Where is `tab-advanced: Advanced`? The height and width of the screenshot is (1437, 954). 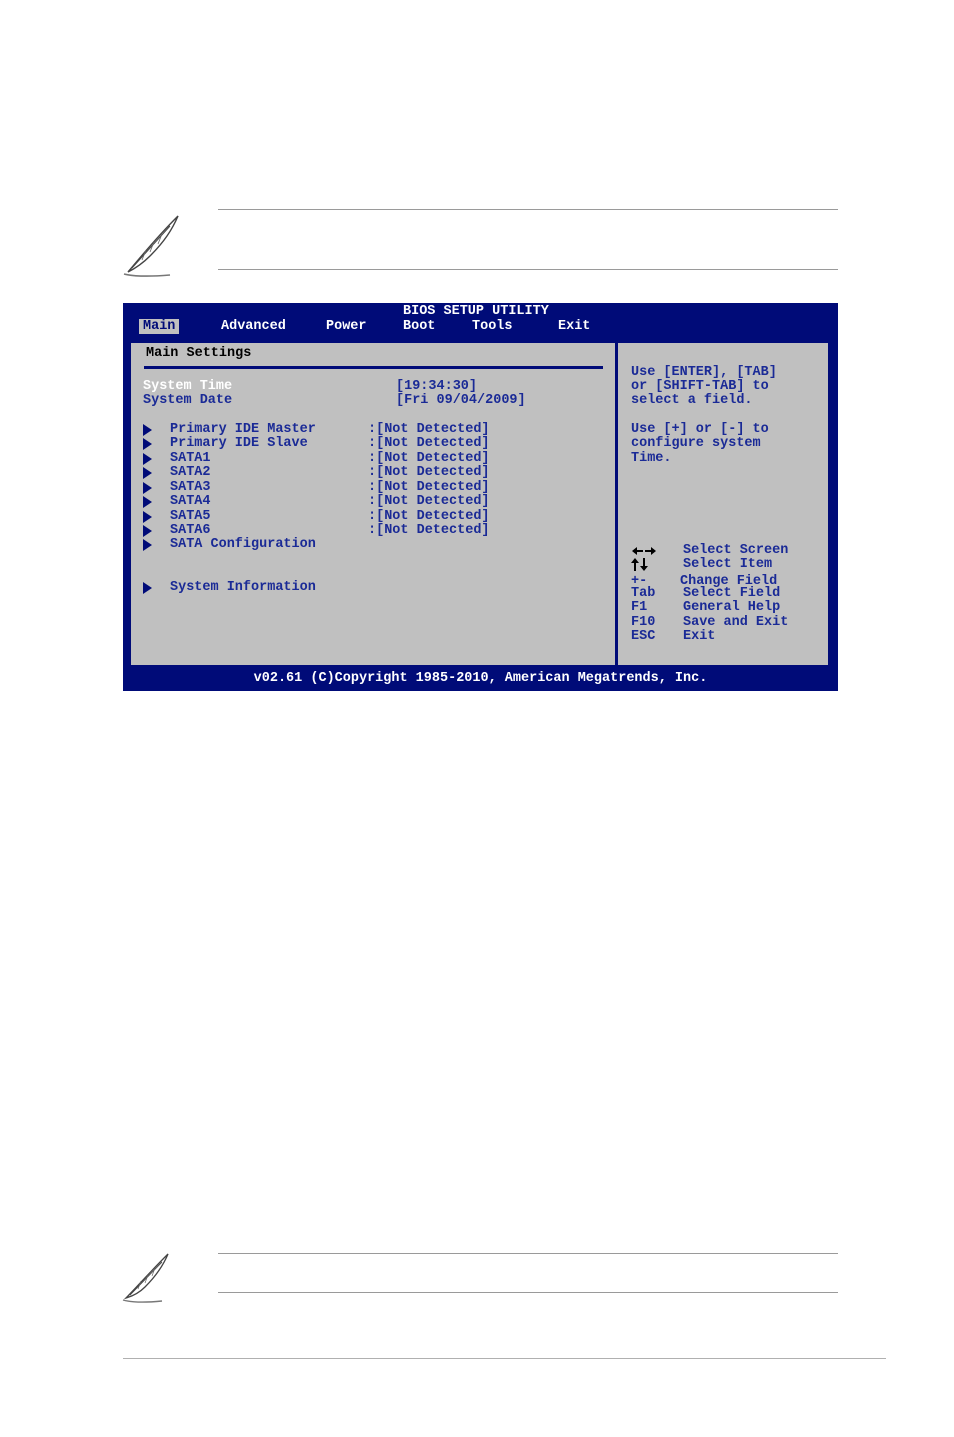
tab-advanced: Advanced is located at coordinates (253, 326).